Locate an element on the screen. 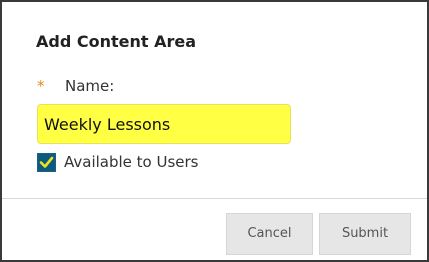  name-field-label: Name: is located at coordinates (90, 86).